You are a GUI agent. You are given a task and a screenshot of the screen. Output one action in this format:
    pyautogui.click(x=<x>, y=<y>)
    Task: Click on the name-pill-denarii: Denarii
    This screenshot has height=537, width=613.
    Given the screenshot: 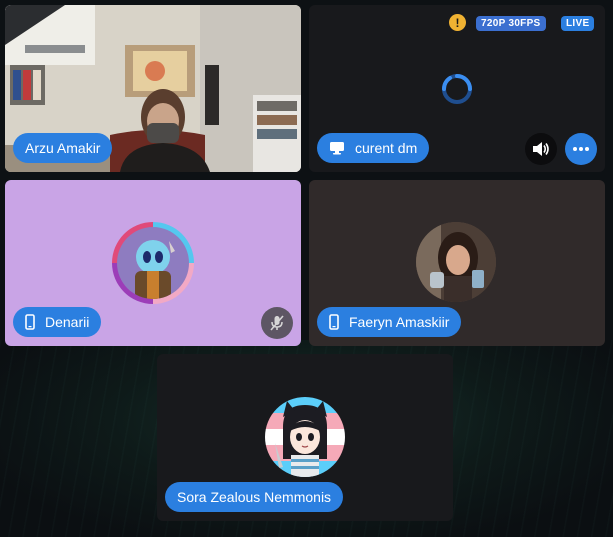 What is the action you would take?
    pyautogui.click(x=57, y=322)
    